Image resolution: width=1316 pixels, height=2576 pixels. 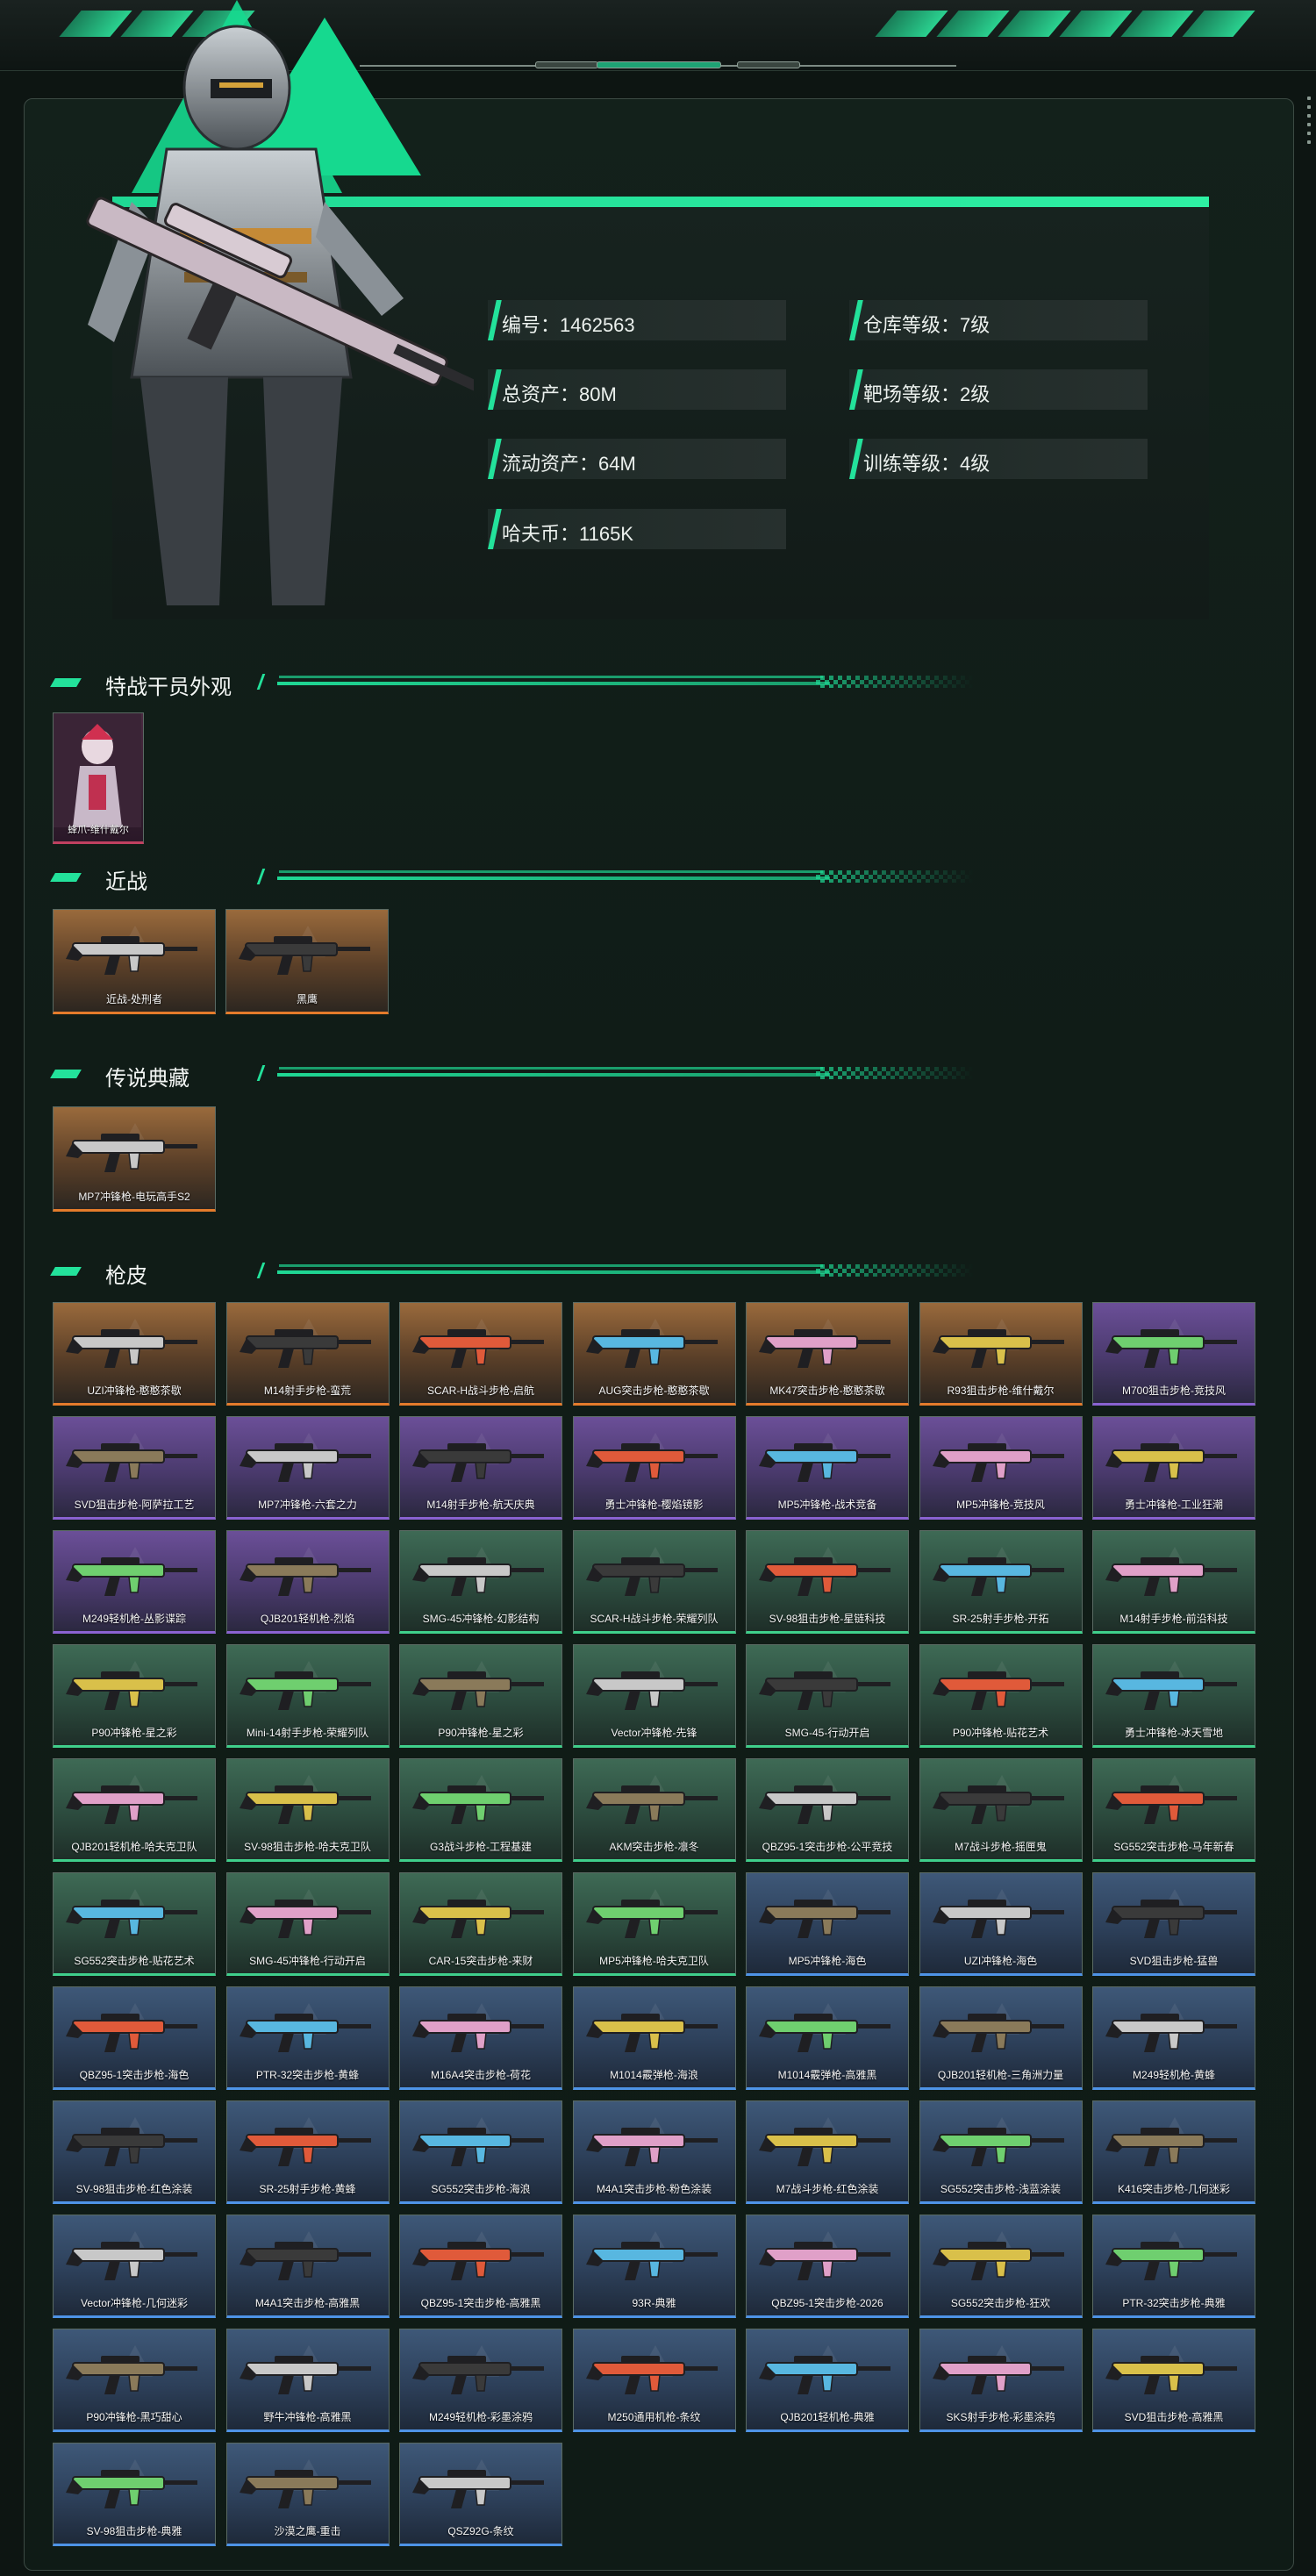 I want to click on item-card: QBZ95-1突击步枪-高雅黑, so click(x=481, y=2266).